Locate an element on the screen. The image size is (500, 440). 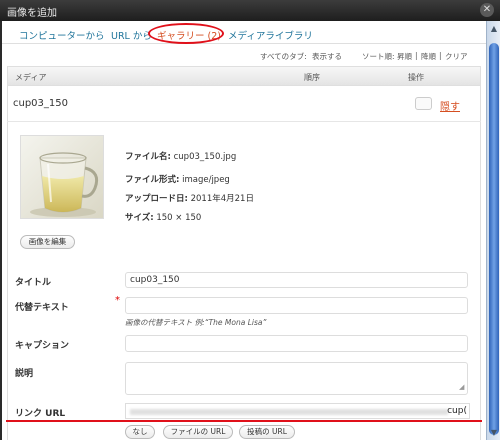
file-type-label: ファイル形式: is located at coordinates (152, 180).